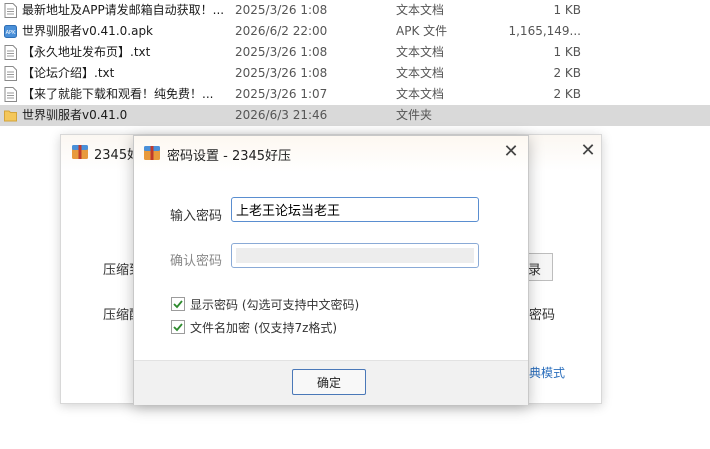 This screenshot has height=449, width=710. What do you see at coordinates (86, 52) in the screenshot?
I see `file-name: 【永久地址发布页】.txt` at bounding box center [86, 52].